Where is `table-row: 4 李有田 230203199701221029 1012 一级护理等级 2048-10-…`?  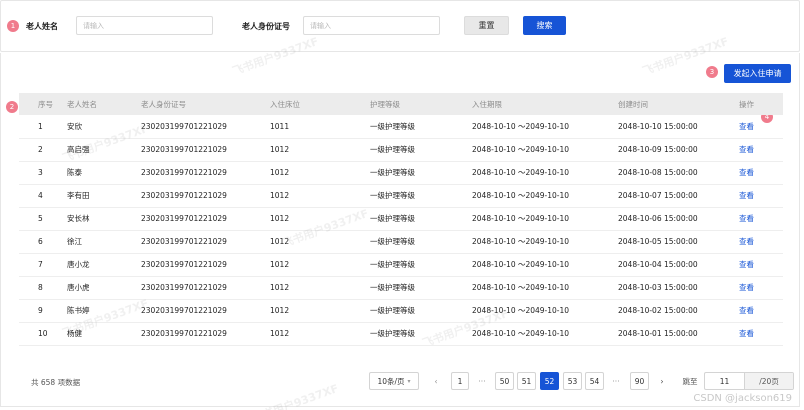
table-row: 4 李有田 230203199701221029 1012 一级护理等级 2048-10-… is located at coordinates (401, 195).